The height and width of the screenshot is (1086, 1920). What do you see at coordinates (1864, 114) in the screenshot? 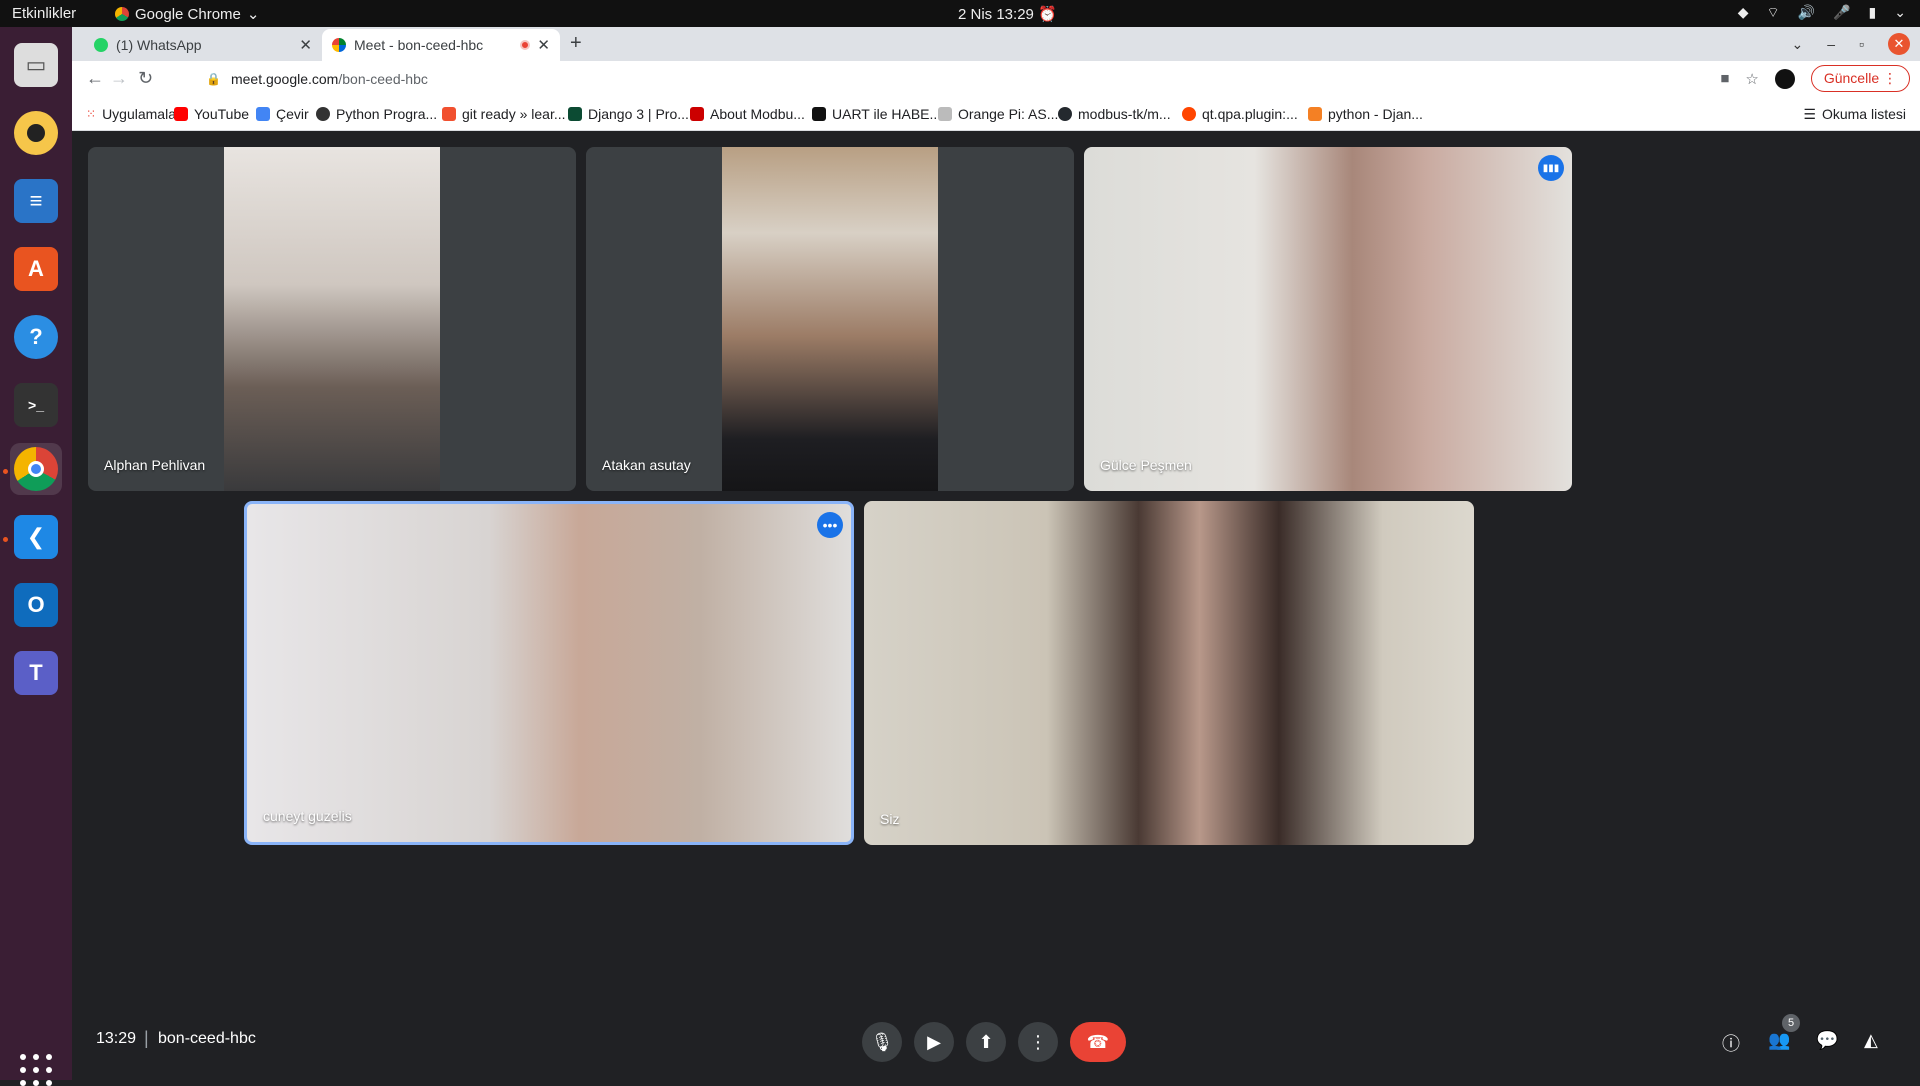
I see `reading-list-label: Okuma listesi` at bounding box center [1864, 114].